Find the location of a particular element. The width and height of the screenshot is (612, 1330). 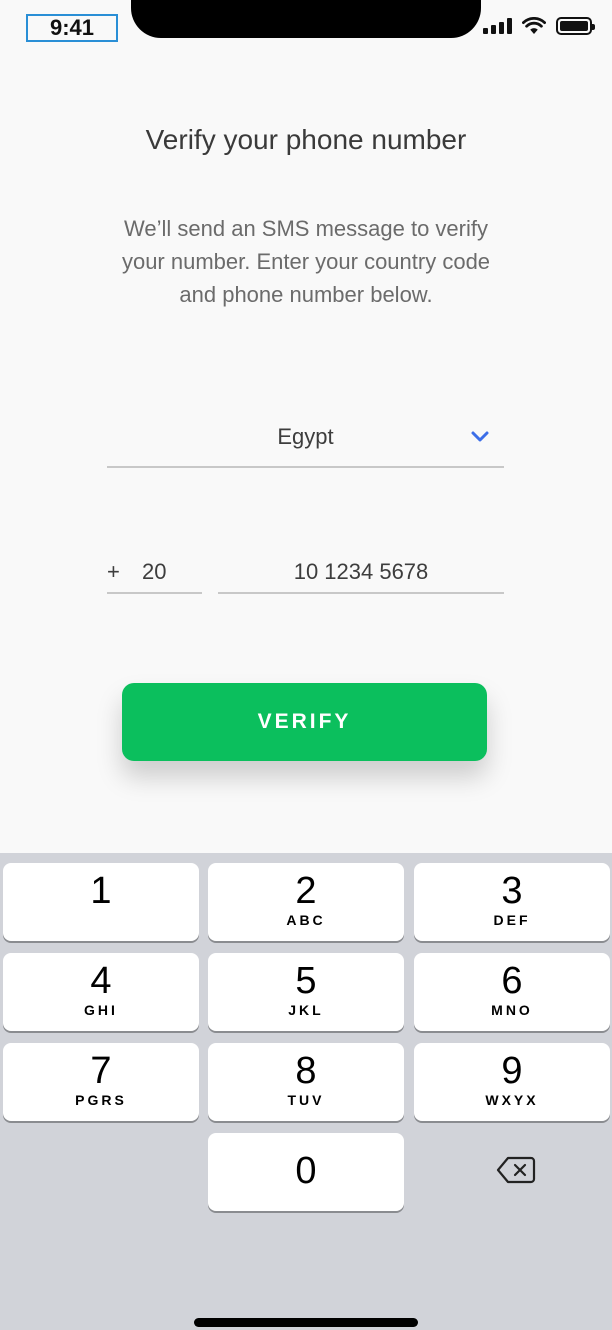

country-select: Egypt is located at coordinates (305, 441).